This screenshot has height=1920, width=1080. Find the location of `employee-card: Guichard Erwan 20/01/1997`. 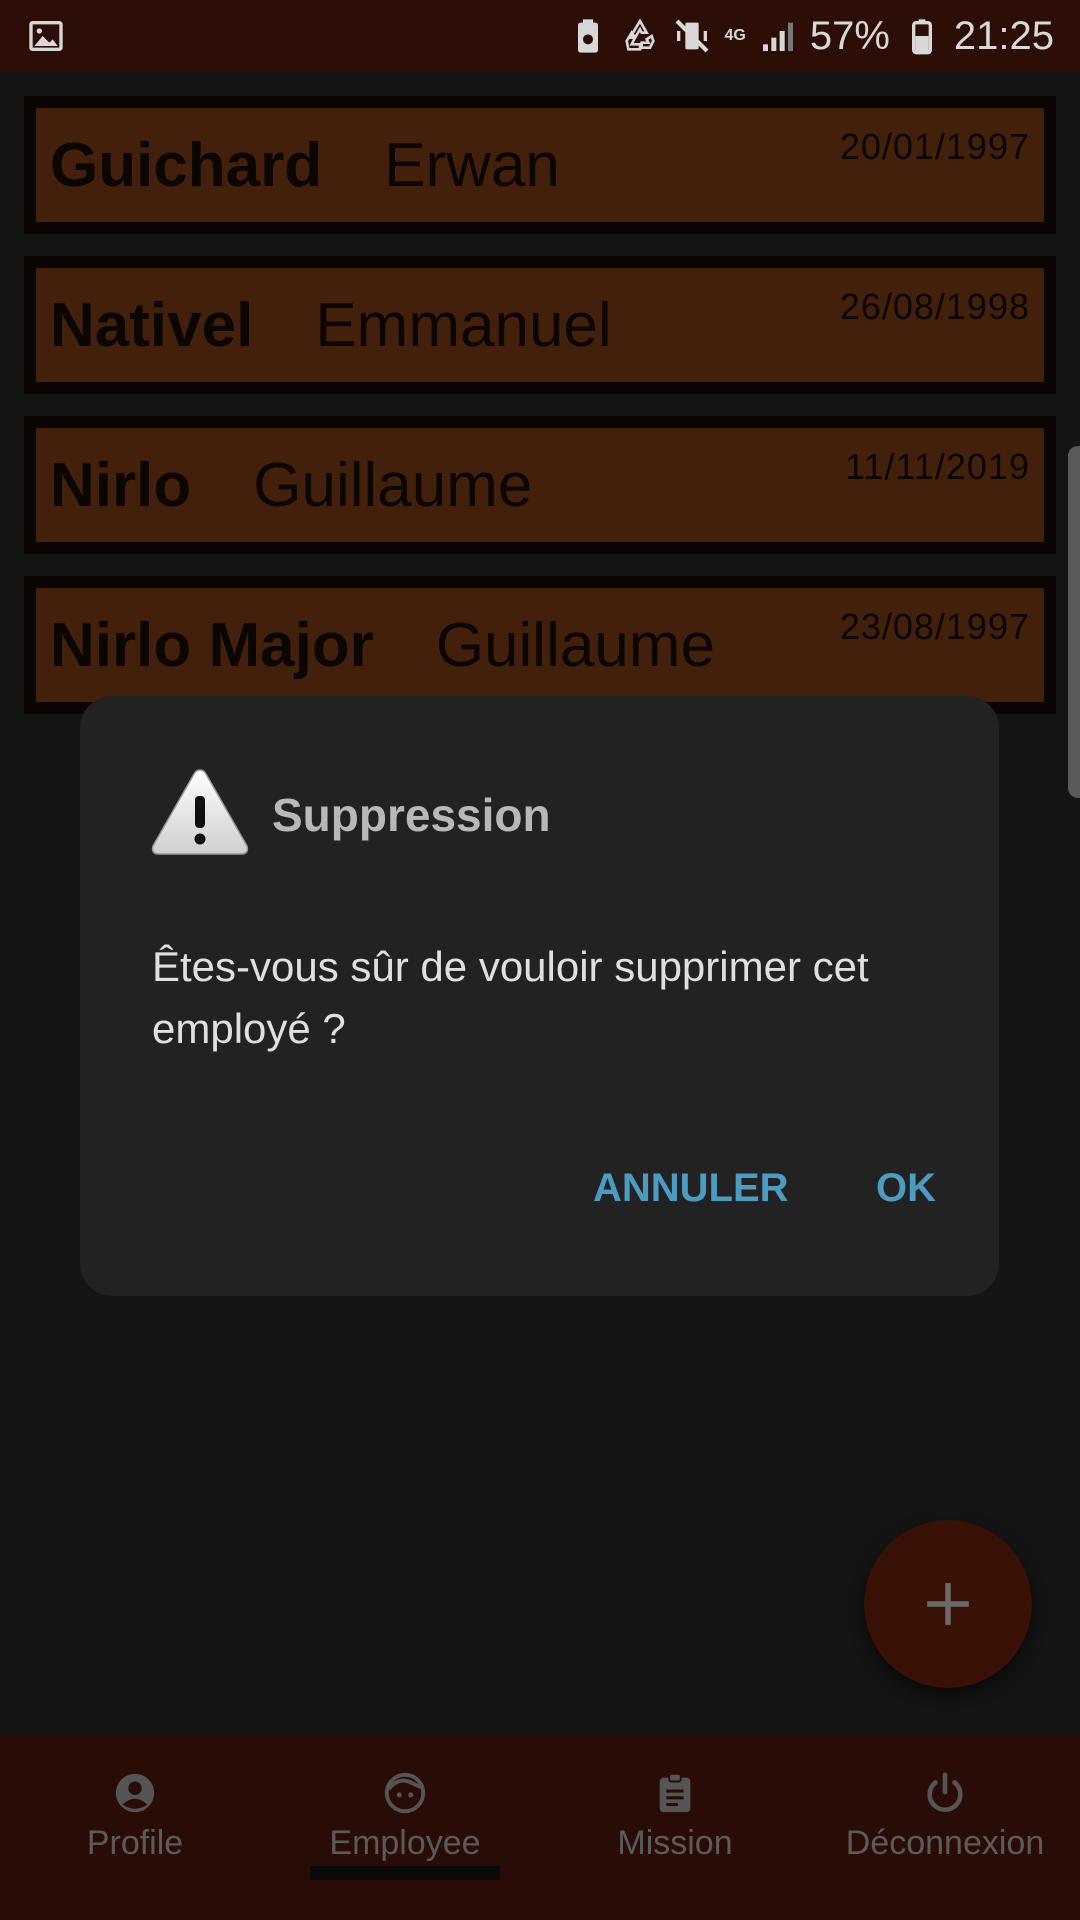

employee-card: Guichard Erwan 20/01/1997 is located at coordinates (540, 165).